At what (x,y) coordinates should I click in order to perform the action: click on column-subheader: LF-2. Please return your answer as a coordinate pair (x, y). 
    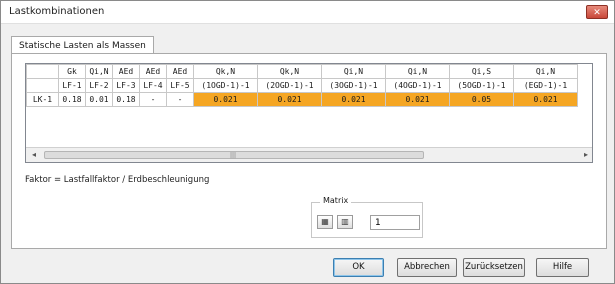
    Looking at the image, I should click on (99, 85).